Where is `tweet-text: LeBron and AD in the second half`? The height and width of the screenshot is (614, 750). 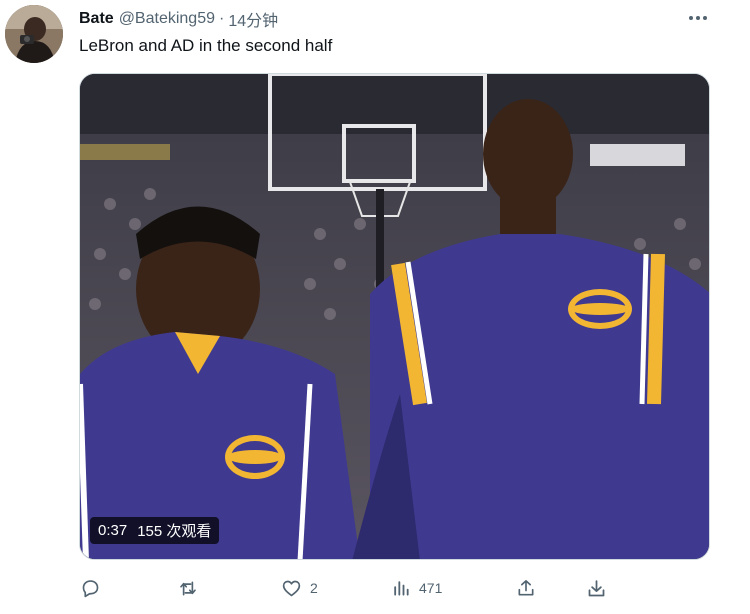
tweet-text: LeBron and AD in the second half is located at coordinates (206, 45).